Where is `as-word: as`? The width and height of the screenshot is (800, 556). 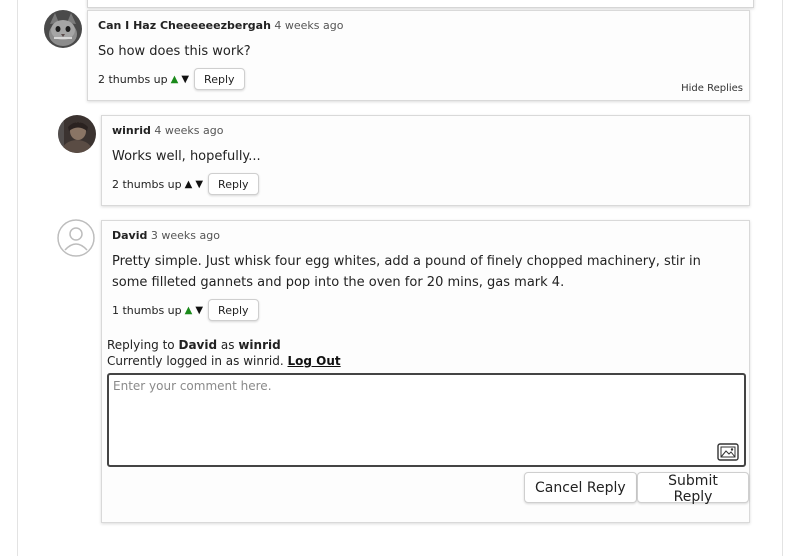 as-word: as is located at coordinates (227, 345).